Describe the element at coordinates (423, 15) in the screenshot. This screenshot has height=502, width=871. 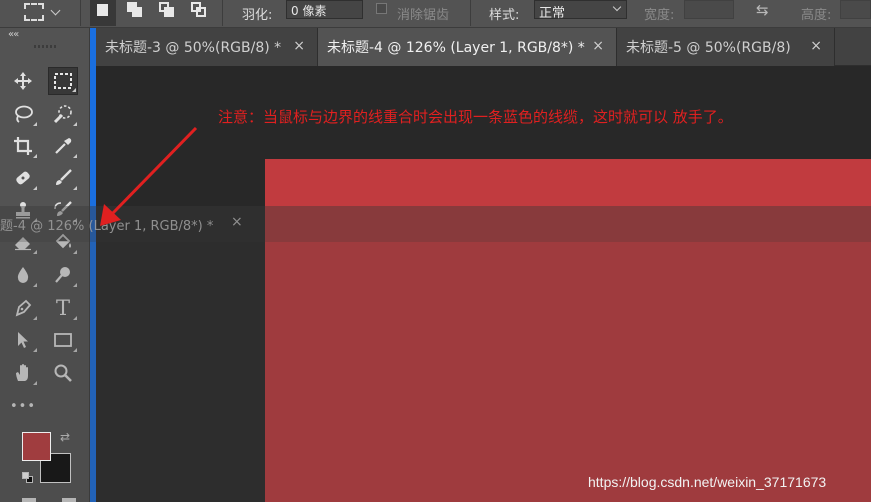
I see `antialias-label: 消除锯齿` at that location.